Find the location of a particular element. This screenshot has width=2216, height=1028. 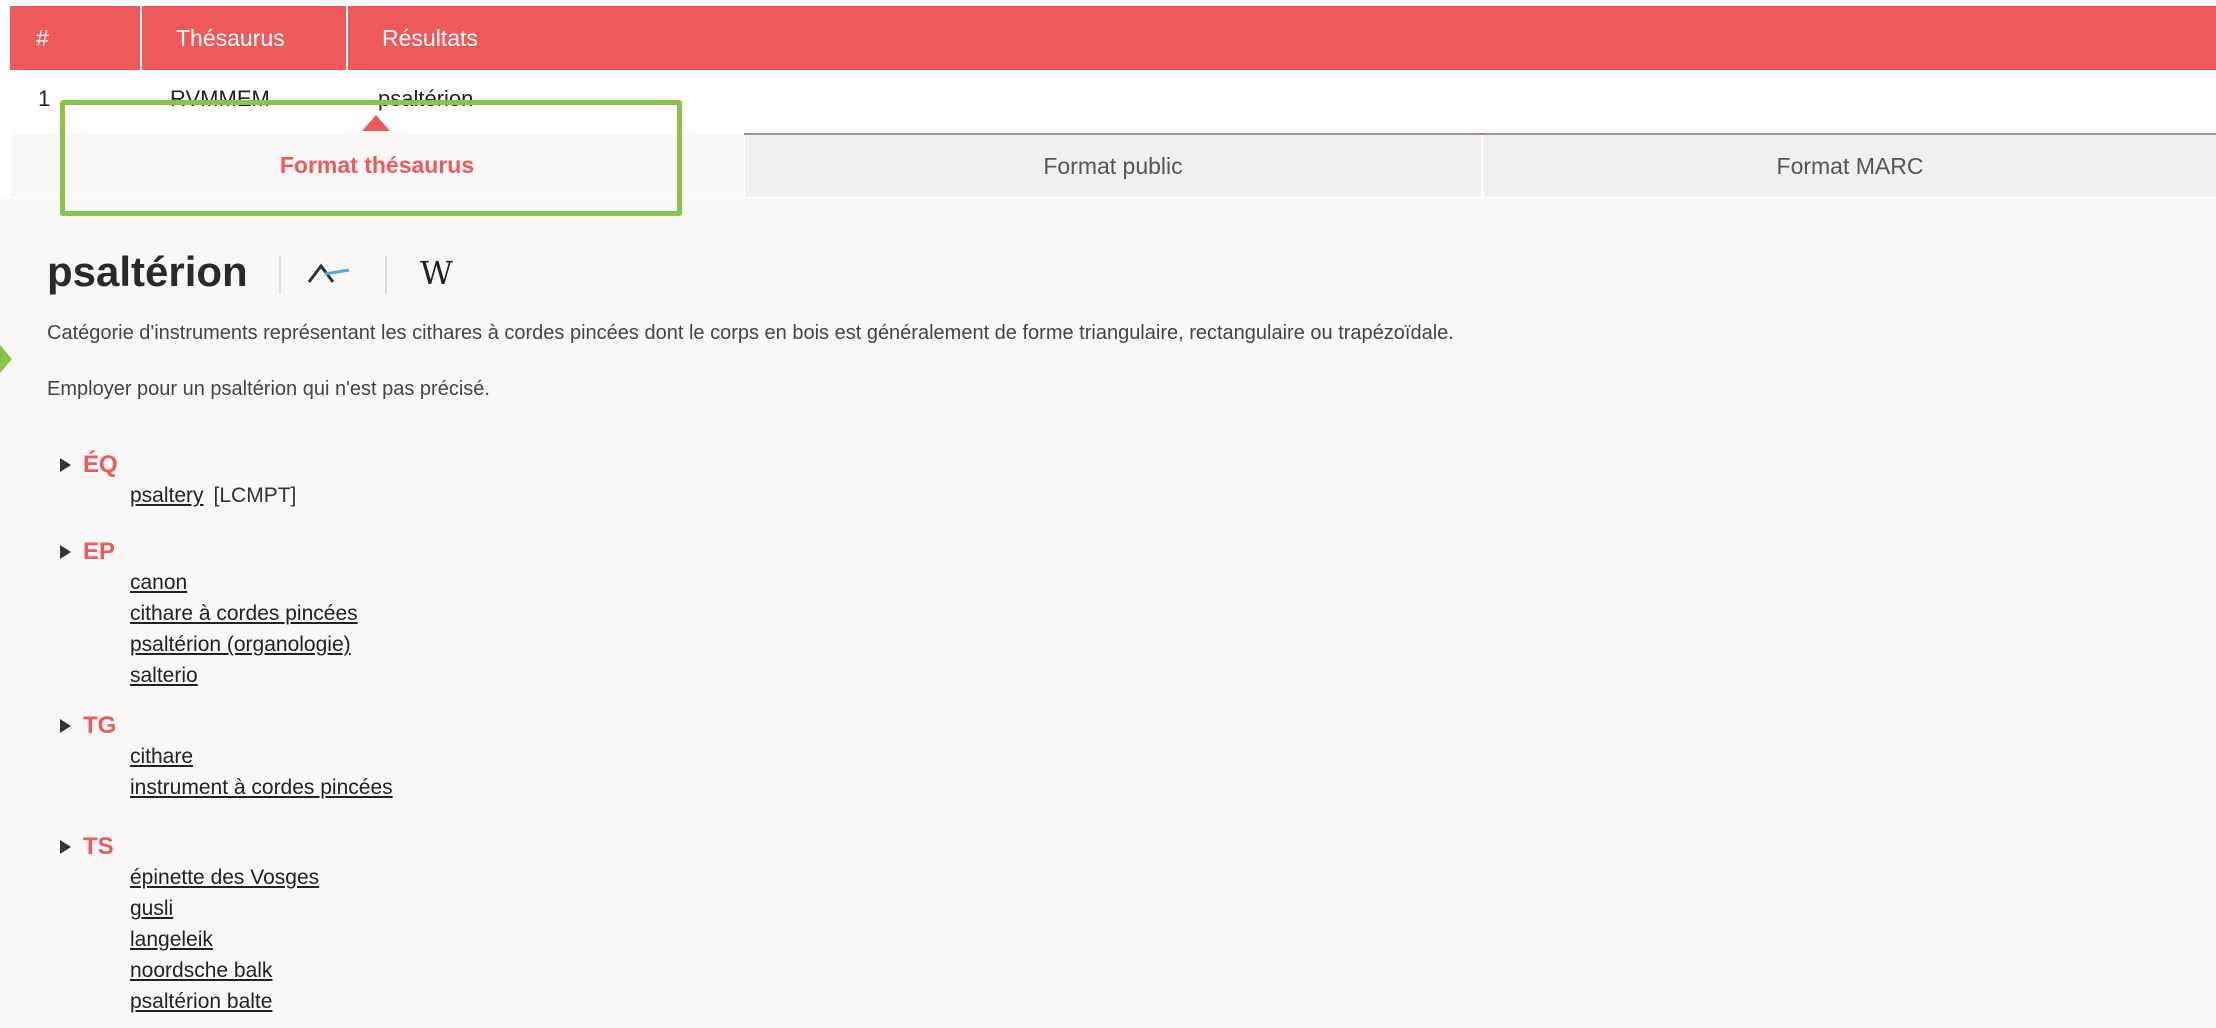

term-link: cithare à cordes pincées is located at coordinates (244, 613).